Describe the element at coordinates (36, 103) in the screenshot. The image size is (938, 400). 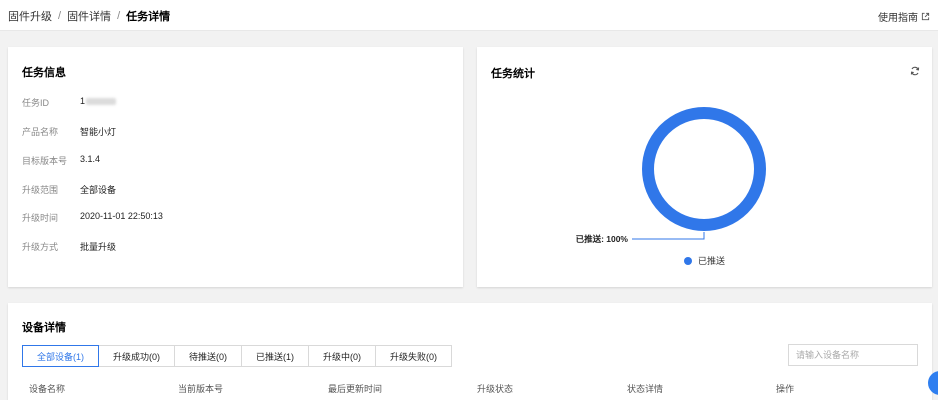
I see `info-label: 任务ID` at that location.